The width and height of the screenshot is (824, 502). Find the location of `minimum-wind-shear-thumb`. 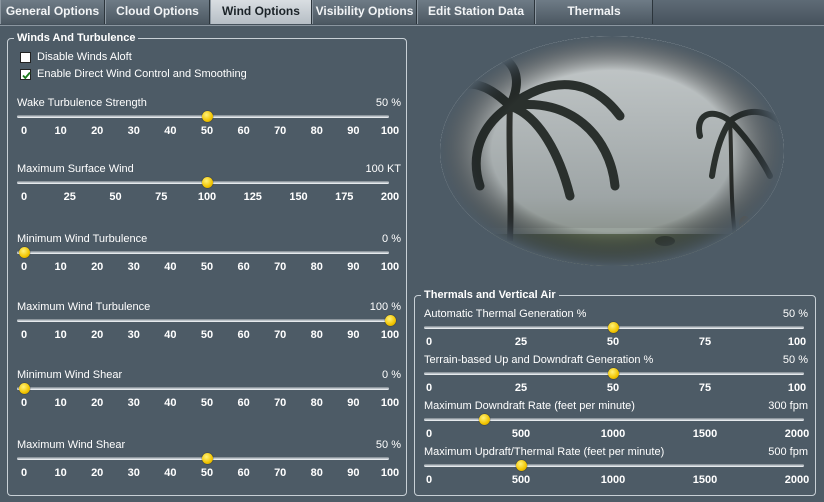

minimum-wind-shear-thumb is located at coordinates (24, 388).